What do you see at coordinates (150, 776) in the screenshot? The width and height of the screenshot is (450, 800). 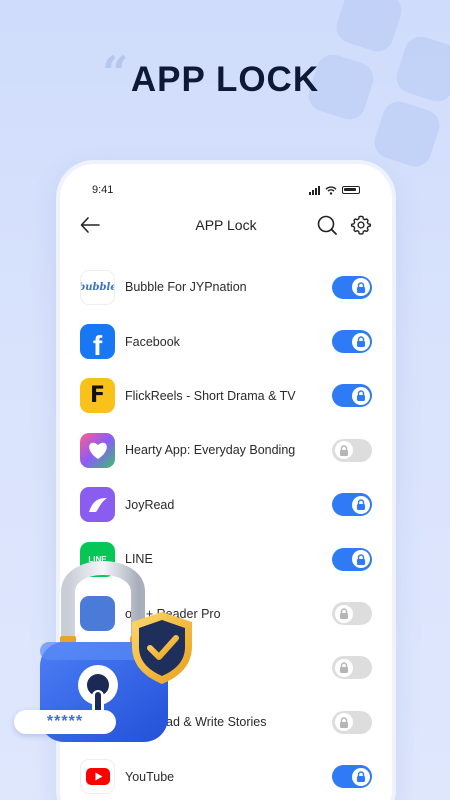 I see `app-name: YouTube` at bounding box center [150, 776].